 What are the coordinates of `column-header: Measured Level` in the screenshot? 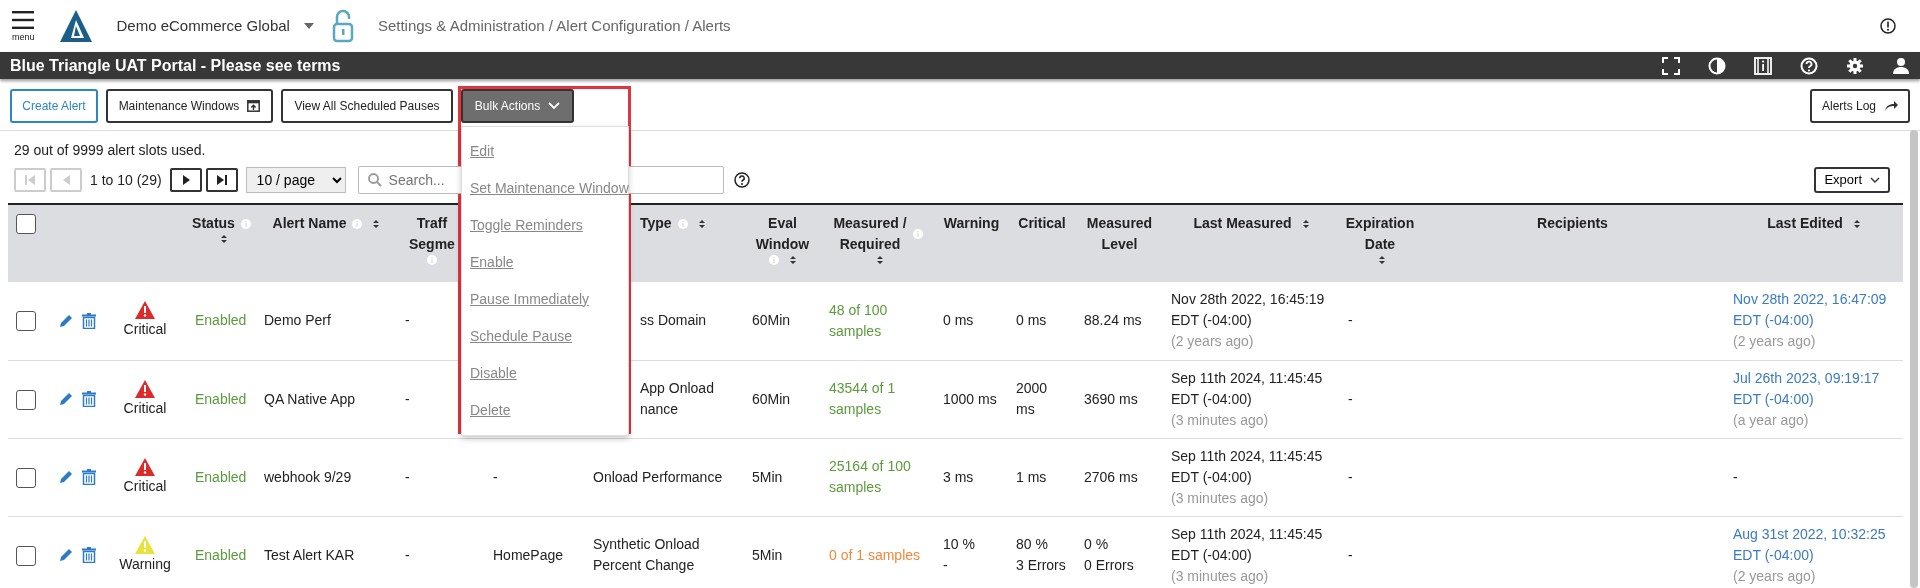 It's located at (1119, 234).